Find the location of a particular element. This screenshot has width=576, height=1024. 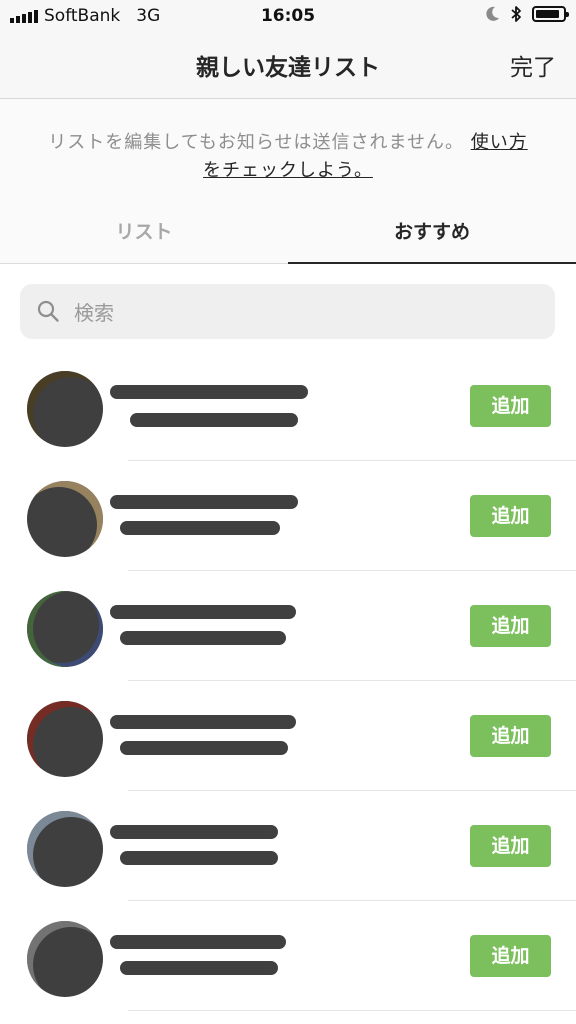

row-divider is located at coordinates (352, 1010).